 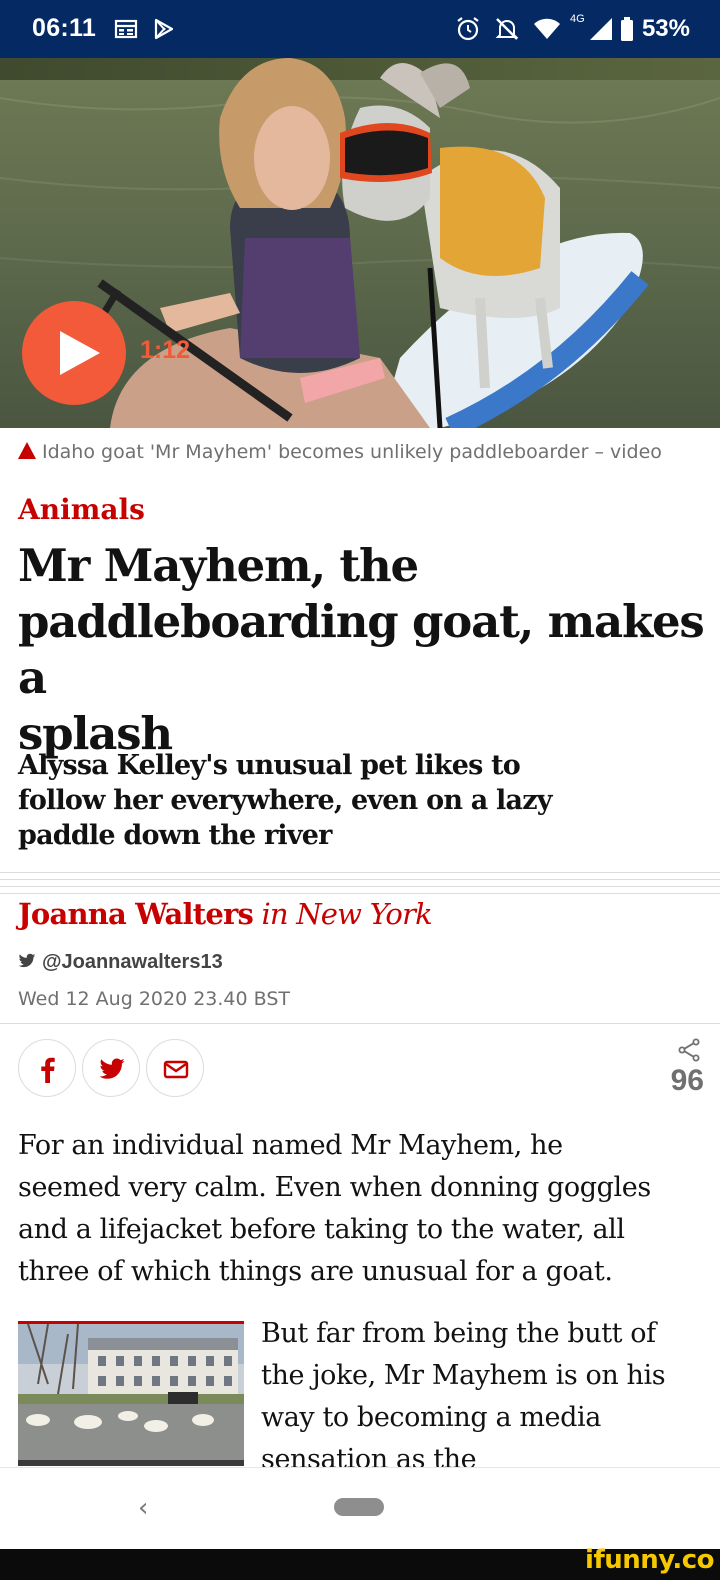 What do you see at coordinates (165, 350) in the screenshot?
I see `video-duration: 1:12` at bounding box center [165, 350].